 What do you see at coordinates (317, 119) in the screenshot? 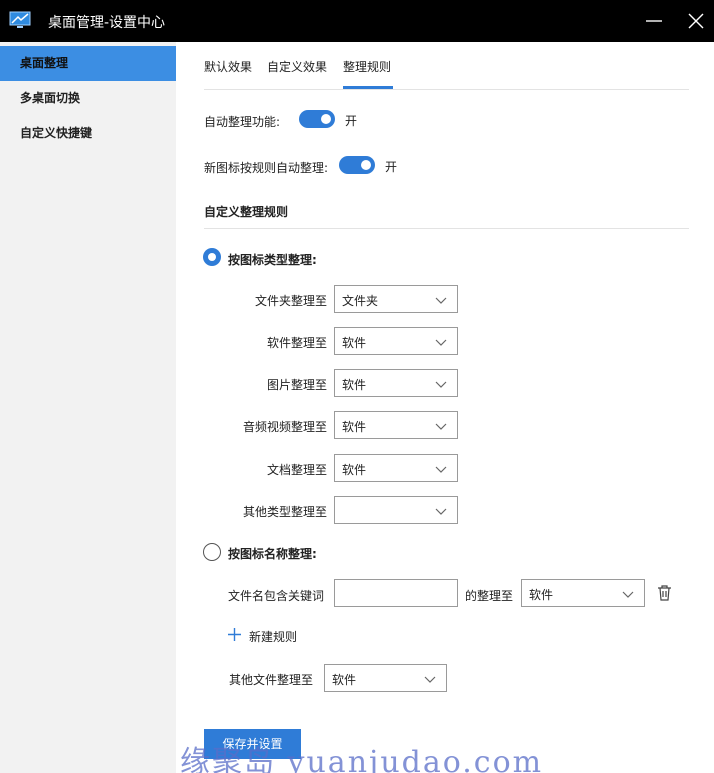
I see `auto-organize-toggle` at bounding box center [317, 119].